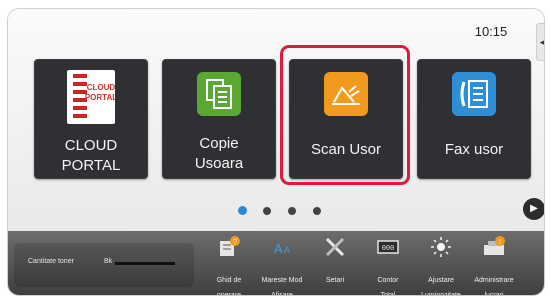 Image resolution: width=550 pixels, height=296 pixels. I want to click on svg-text: PORTAL, so click(100, 97).